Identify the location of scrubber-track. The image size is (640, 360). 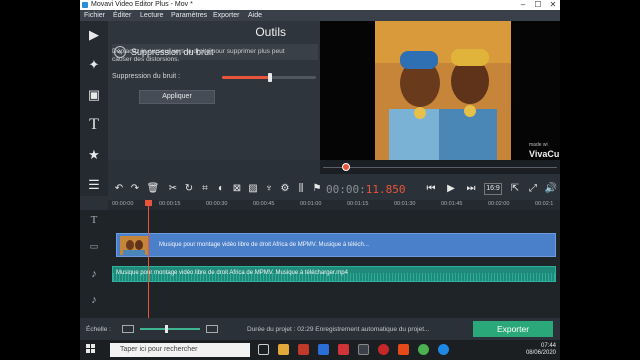
(440, 167).